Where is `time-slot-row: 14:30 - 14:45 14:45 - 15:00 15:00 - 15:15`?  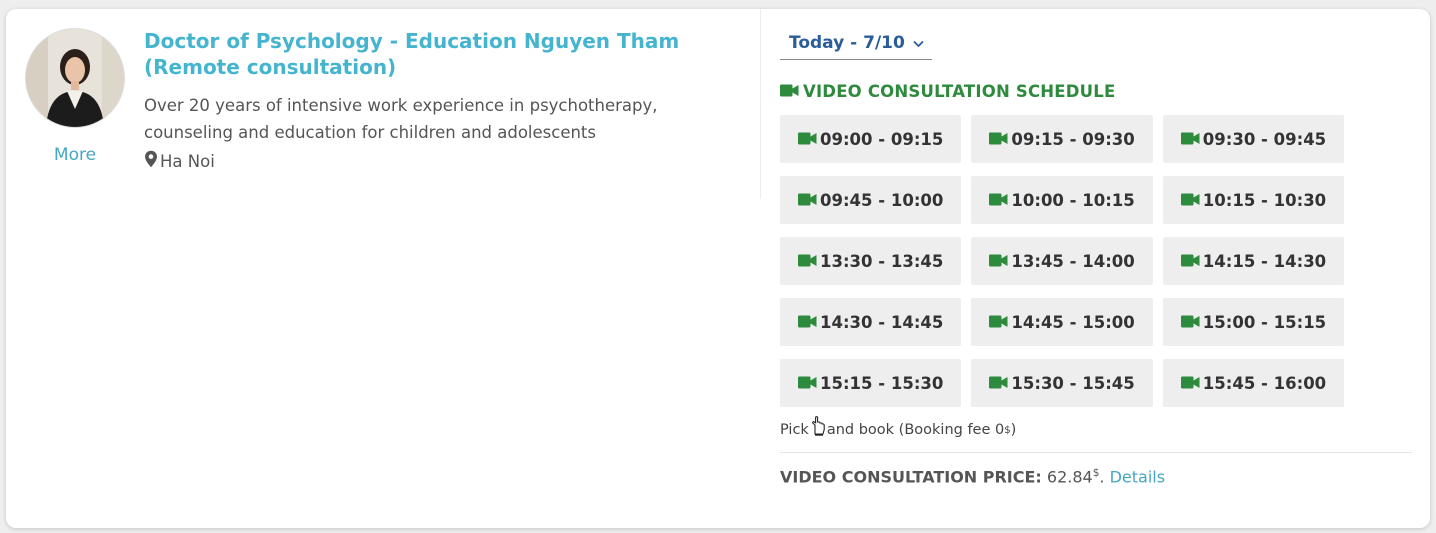
time-slot-row: 14:30 - 14:45 14:45 - 15:00 15:00 - 15:15 is located at coordinates (1097, 322).